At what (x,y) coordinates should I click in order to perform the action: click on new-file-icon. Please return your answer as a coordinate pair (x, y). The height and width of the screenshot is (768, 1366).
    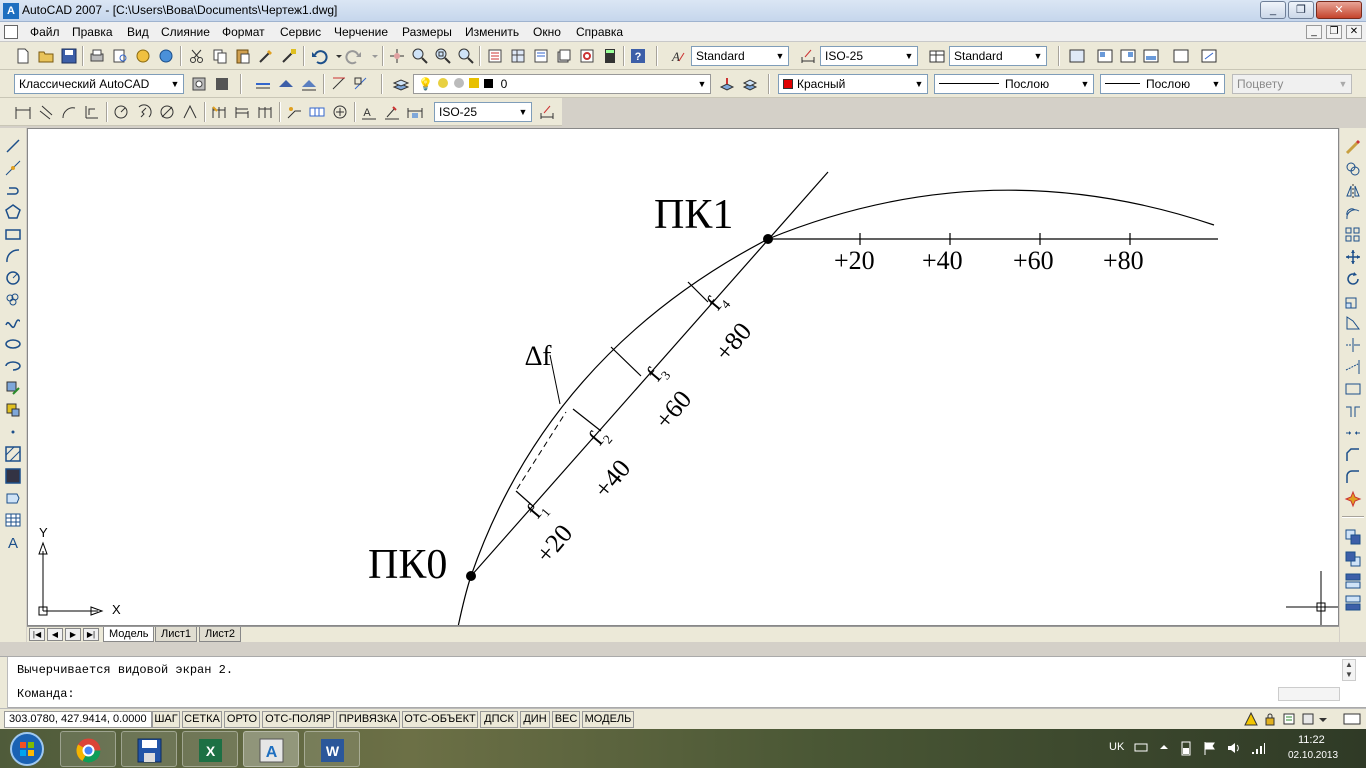
    Looking at the image, I should click on (23, 56).